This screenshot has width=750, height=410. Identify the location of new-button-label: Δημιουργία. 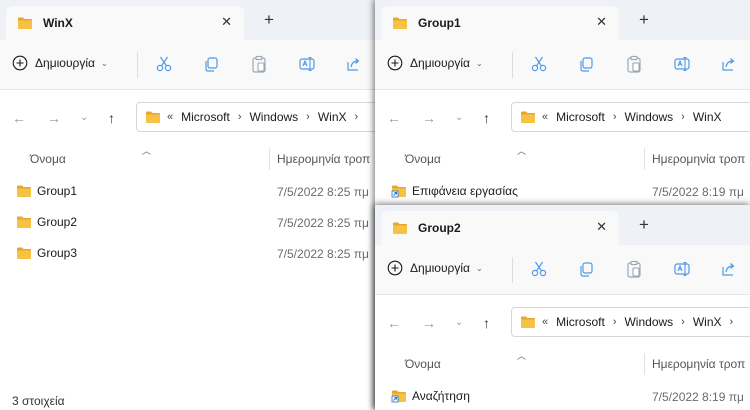
(440, 63).